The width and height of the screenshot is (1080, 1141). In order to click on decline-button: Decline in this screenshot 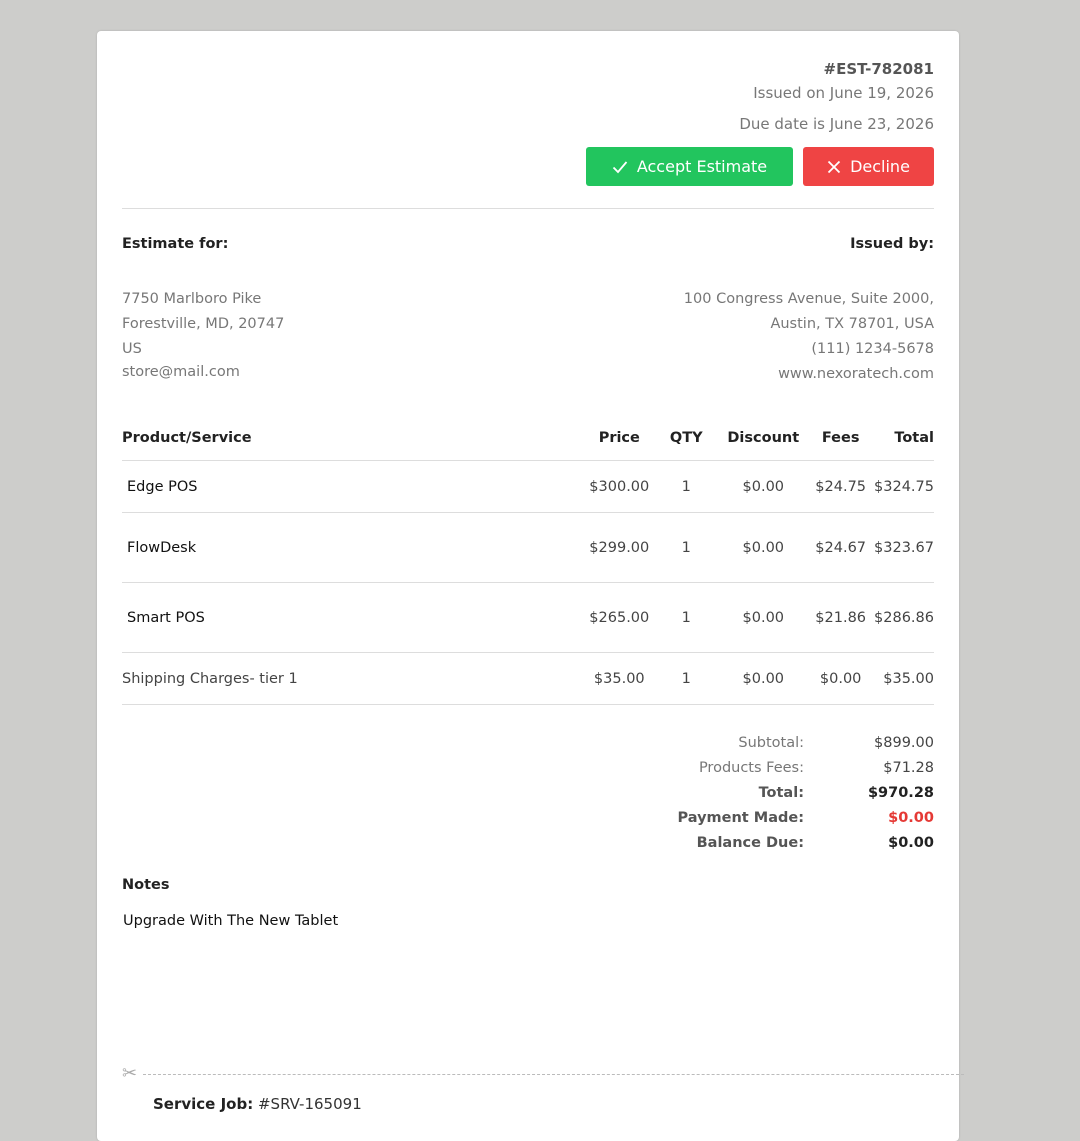, I will do `click(868, 166)`.